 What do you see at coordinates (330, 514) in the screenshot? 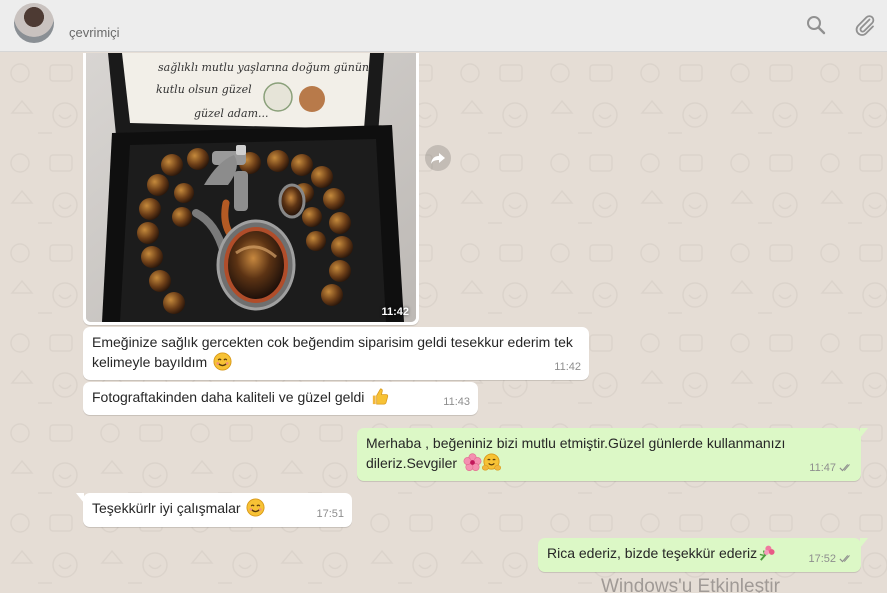
I see `message-time: 17:51` at bounding box center [330, 514].